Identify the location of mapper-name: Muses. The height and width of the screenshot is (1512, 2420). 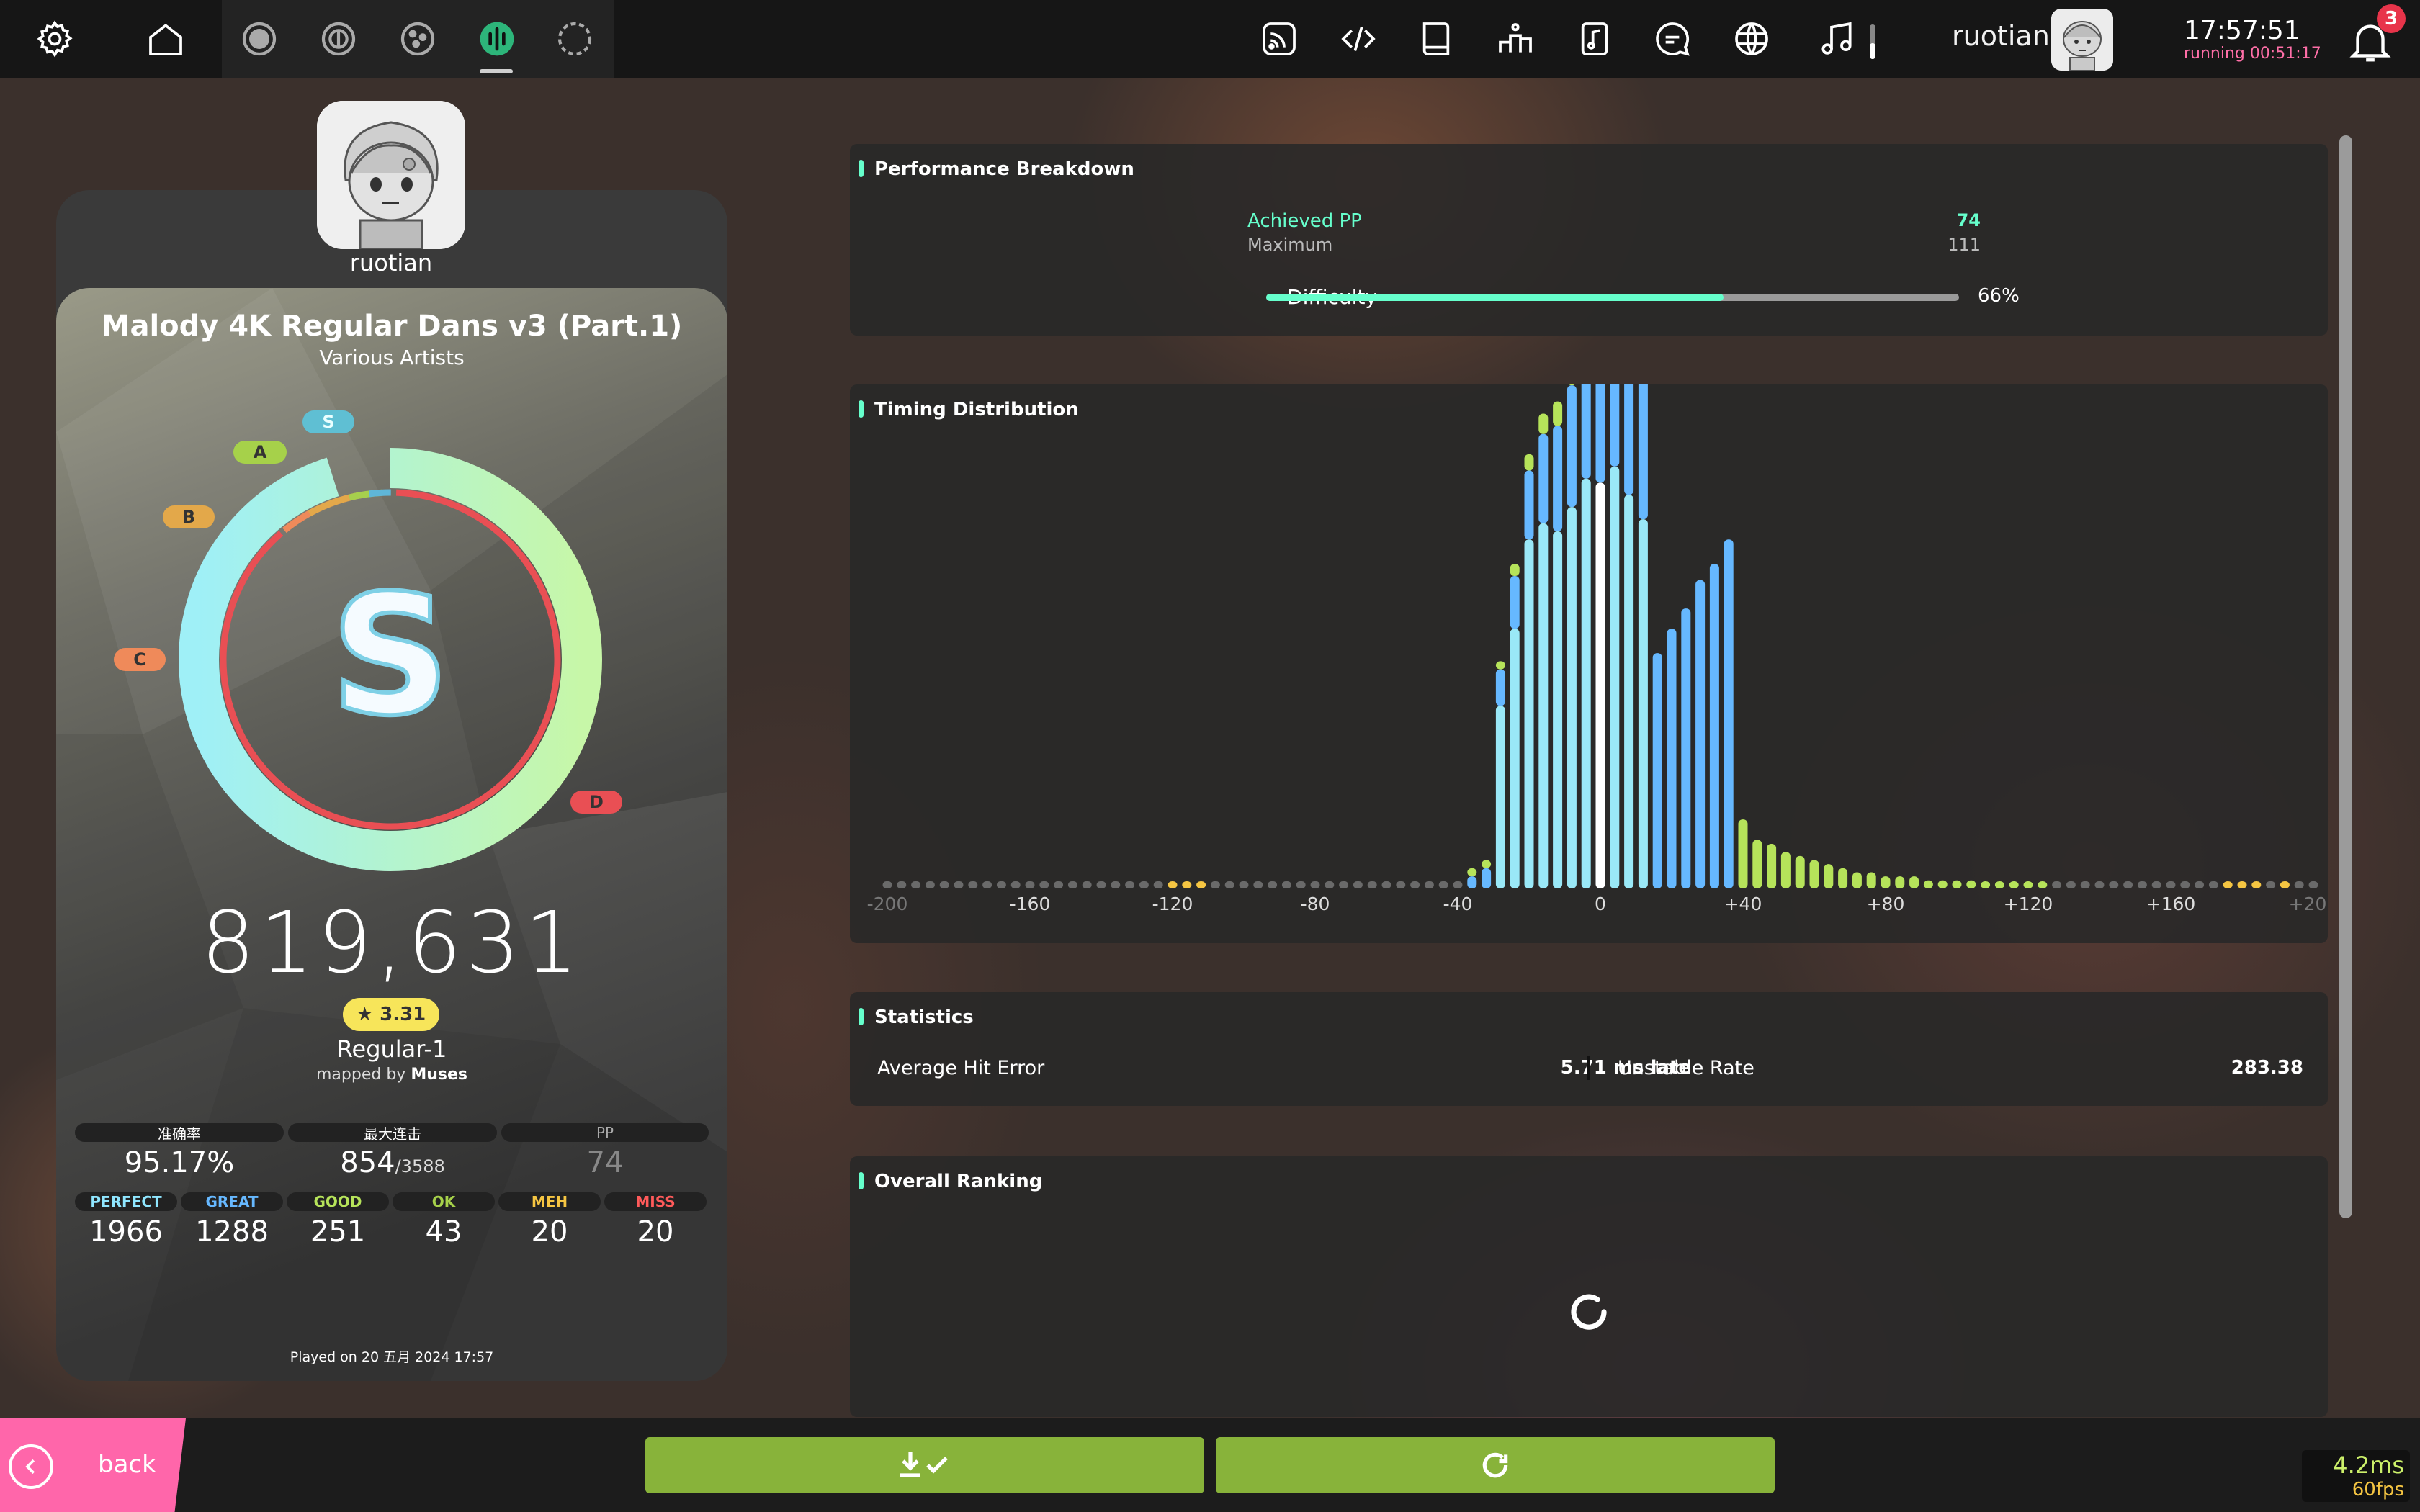
(439, 1075).